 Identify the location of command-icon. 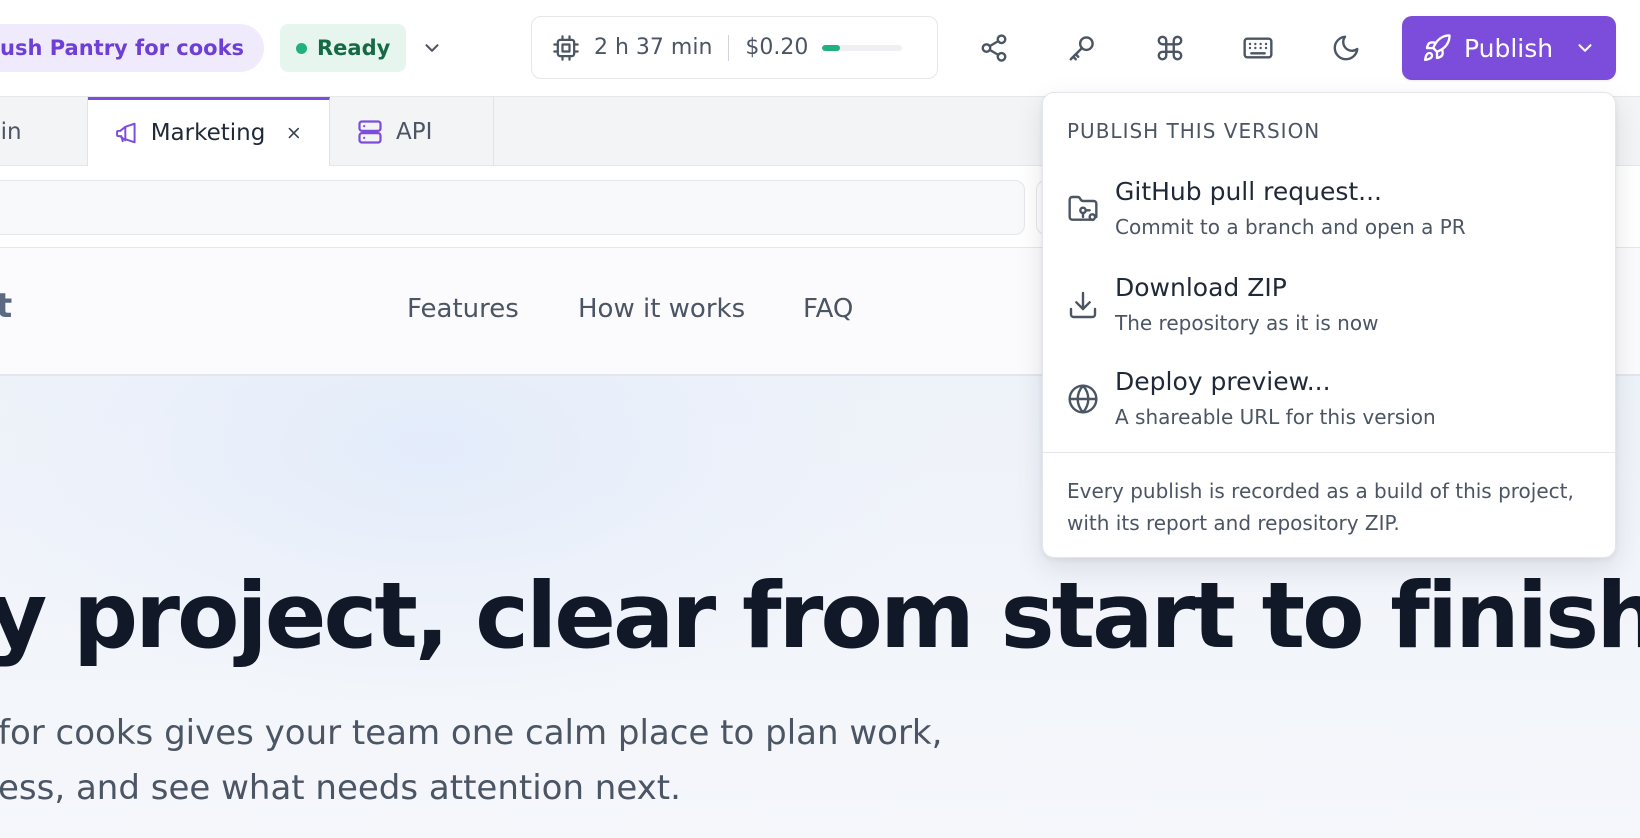
(1170, 48).